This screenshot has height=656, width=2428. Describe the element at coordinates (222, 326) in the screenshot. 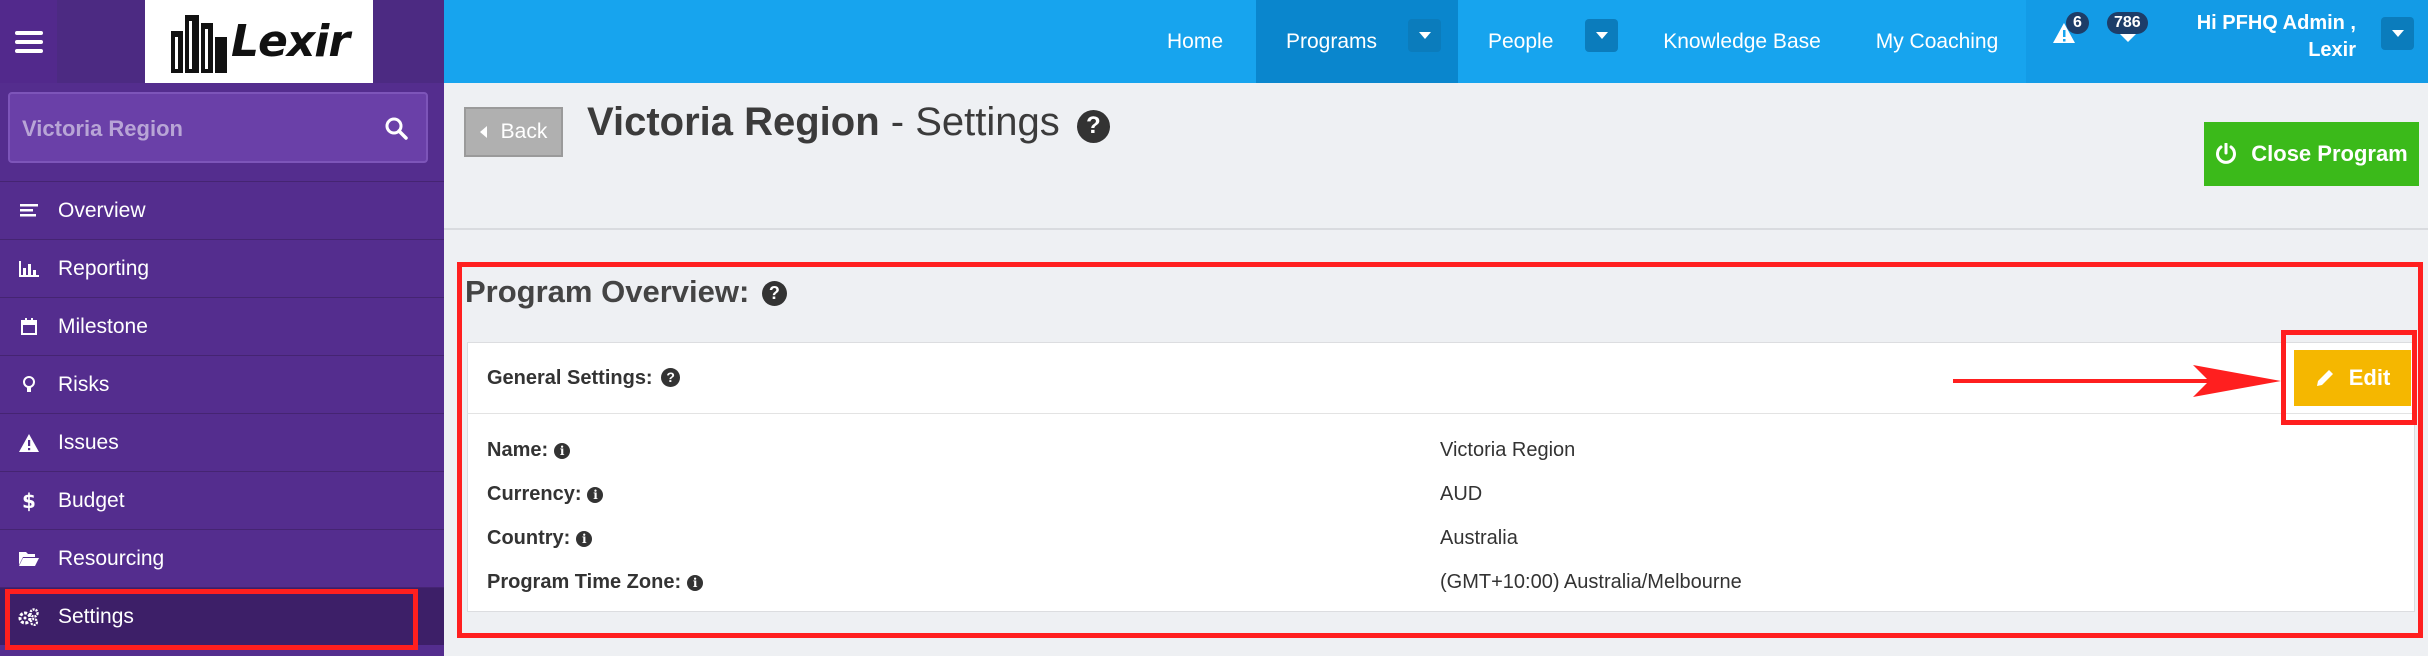

I see `sidebar-item-milestone: Milestone` at that location.